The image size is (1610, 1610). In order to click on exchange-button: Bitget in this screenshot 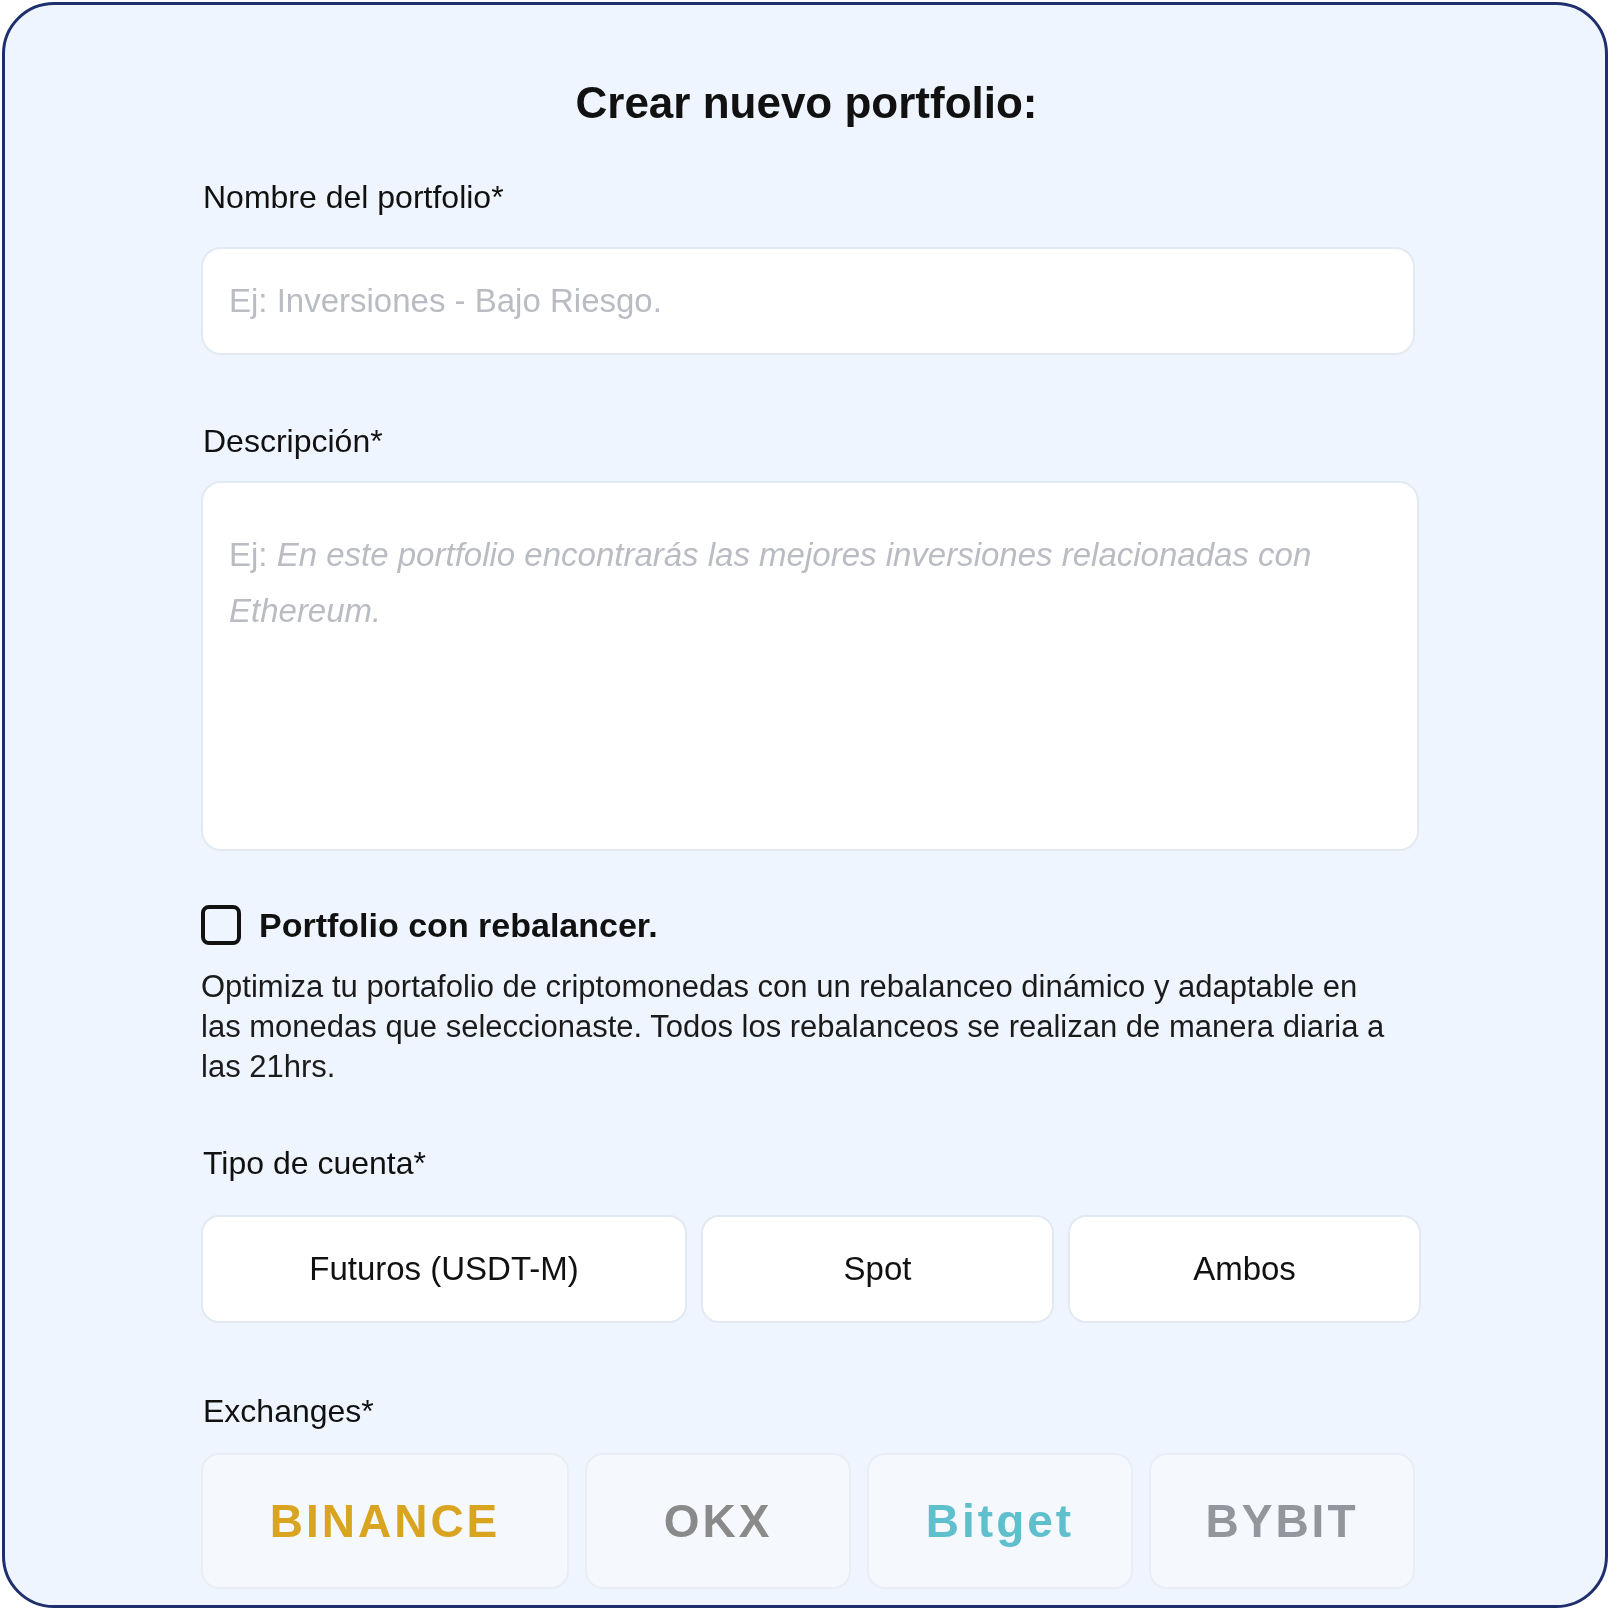, I will do `click(1000, 1521)`.